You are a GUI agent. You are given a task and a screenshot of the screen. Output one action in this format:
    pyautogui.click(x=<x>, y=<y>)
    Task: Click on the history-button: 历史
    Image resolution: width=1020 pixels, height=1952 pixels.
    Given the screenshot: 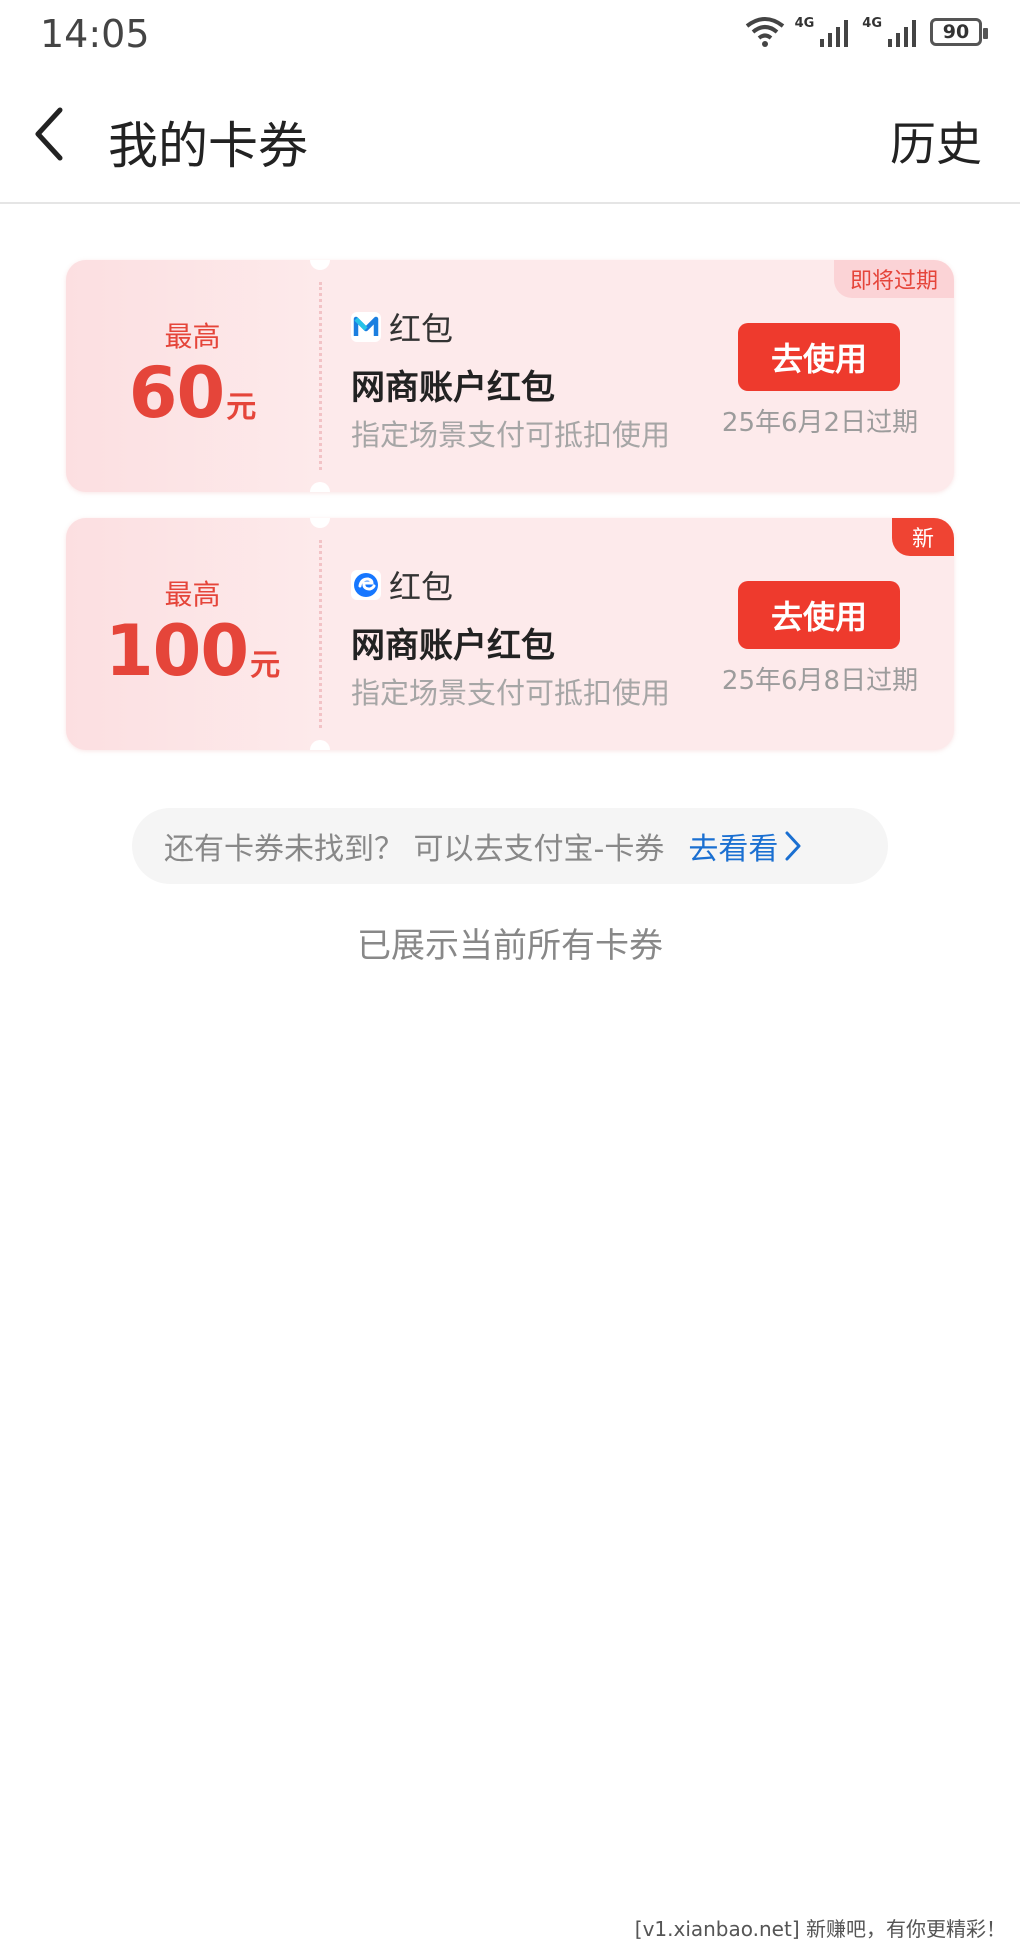 What is the action you would take?
    pyautogui.click(x=936, y=141)
    